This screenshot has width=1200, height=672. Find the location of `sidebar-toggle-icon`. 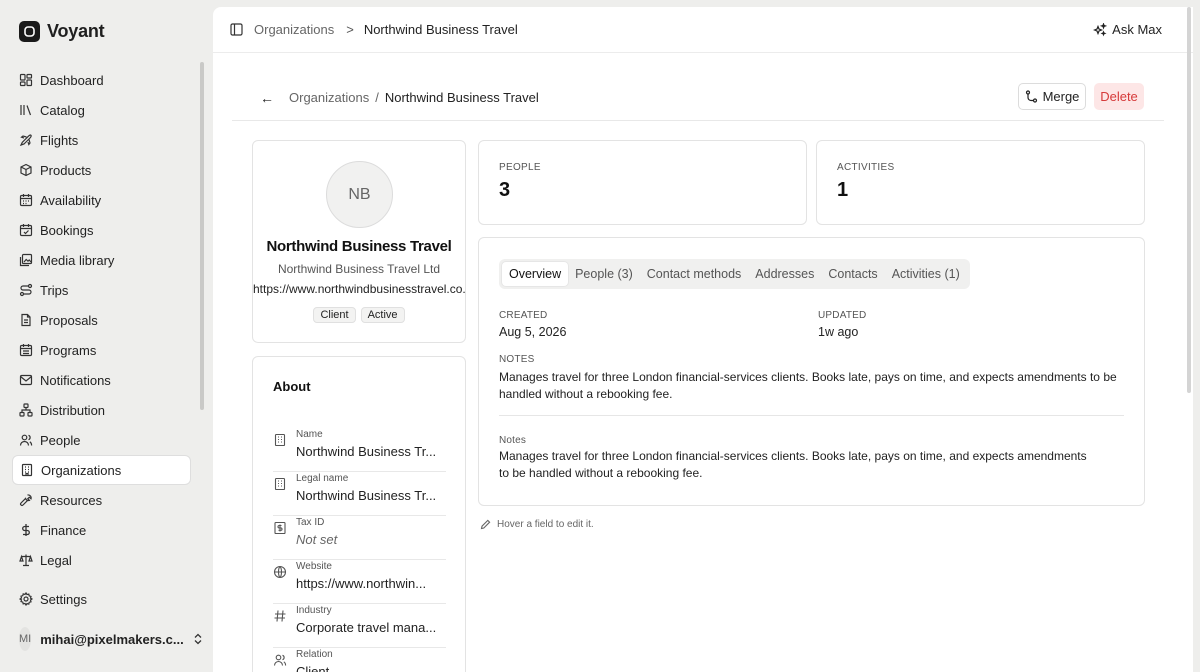

sidebar-toggle-icon is located at coordinates (236, 29).